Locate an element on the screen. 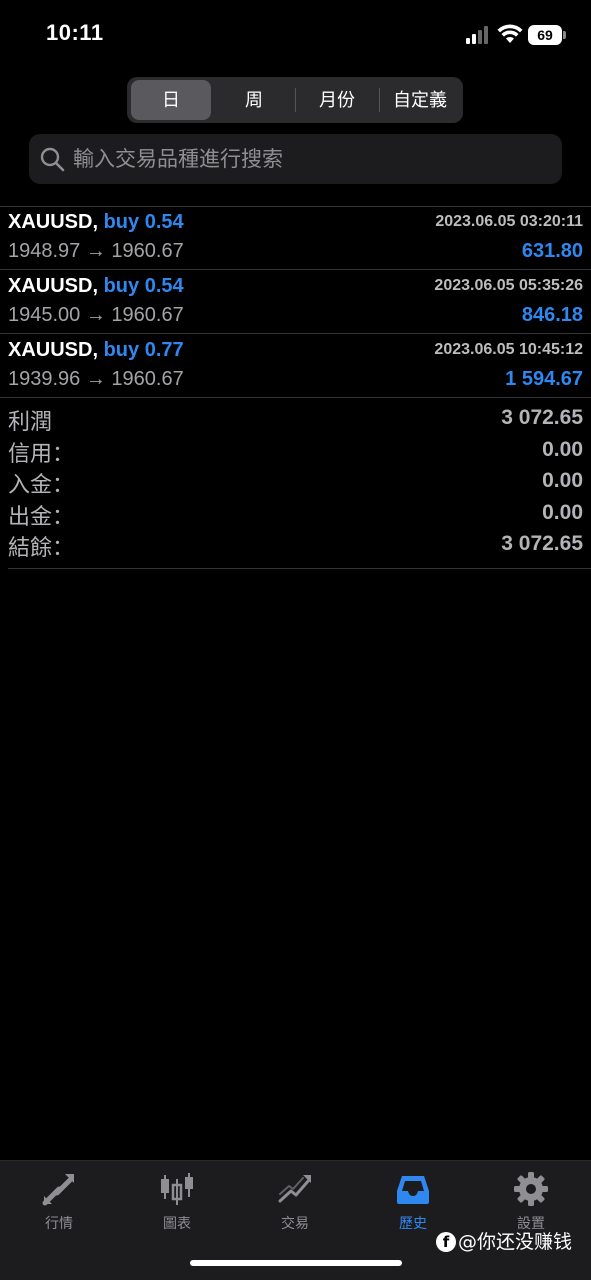  history-inbox-icon is located at coordinates (413, 1190).